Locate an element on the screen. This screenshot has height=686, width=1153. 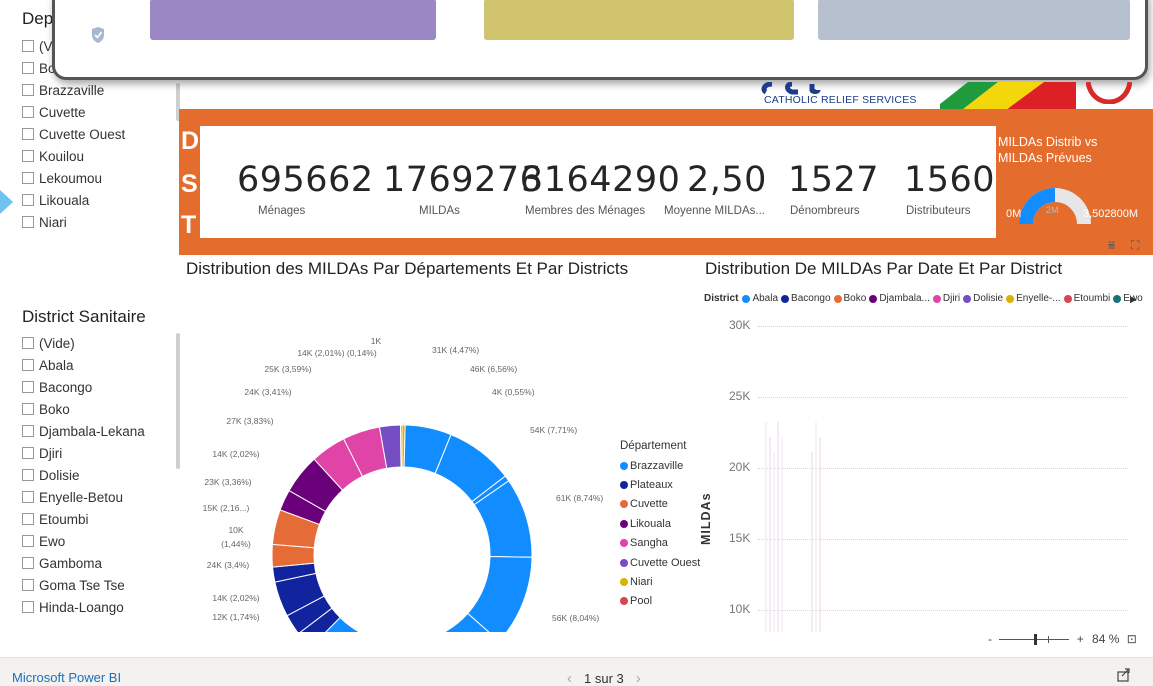
prev-page-button: ‹ is located at coordinates (569, 678).